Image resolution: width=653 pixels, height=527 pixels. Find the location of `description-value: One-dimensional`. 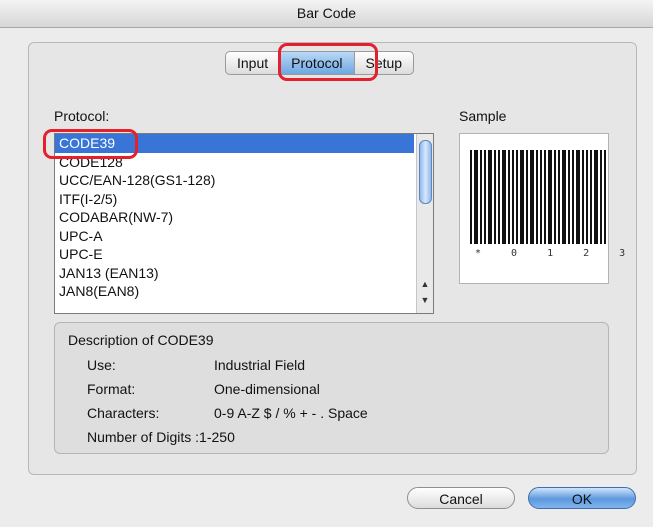

description-value: One-dimensional is located at coordinates (267, 389).